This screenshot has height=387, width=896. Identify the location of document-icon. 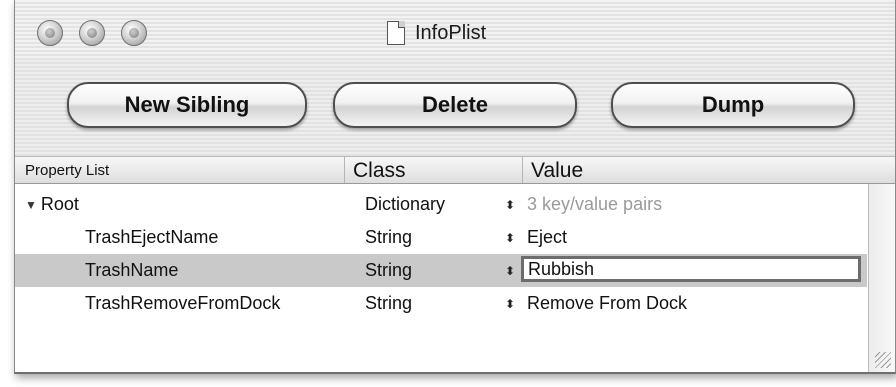
(396, 33).